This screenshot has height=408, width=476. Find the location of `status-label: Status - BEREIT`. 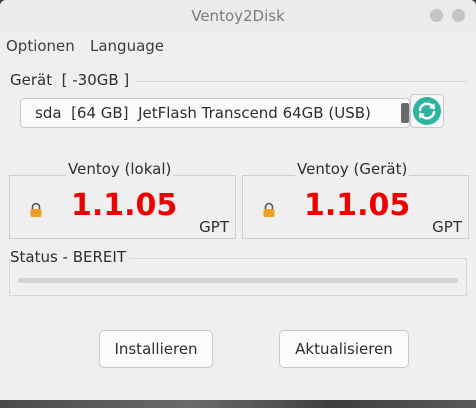

status-label: Status - BEREIT is located at coordinates (70, 257).